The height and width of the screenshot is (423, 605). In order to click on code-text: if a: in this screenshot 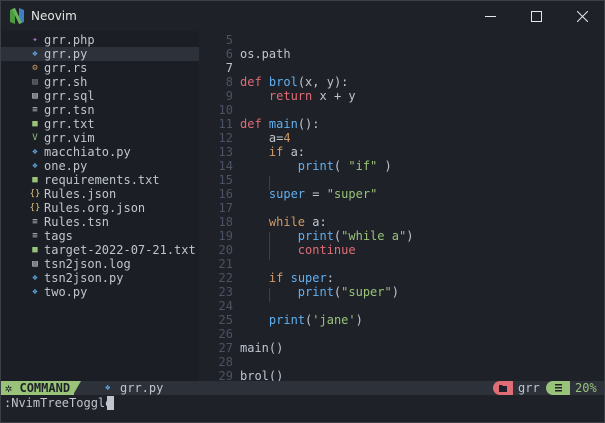, I will do `click(272, 152)`.